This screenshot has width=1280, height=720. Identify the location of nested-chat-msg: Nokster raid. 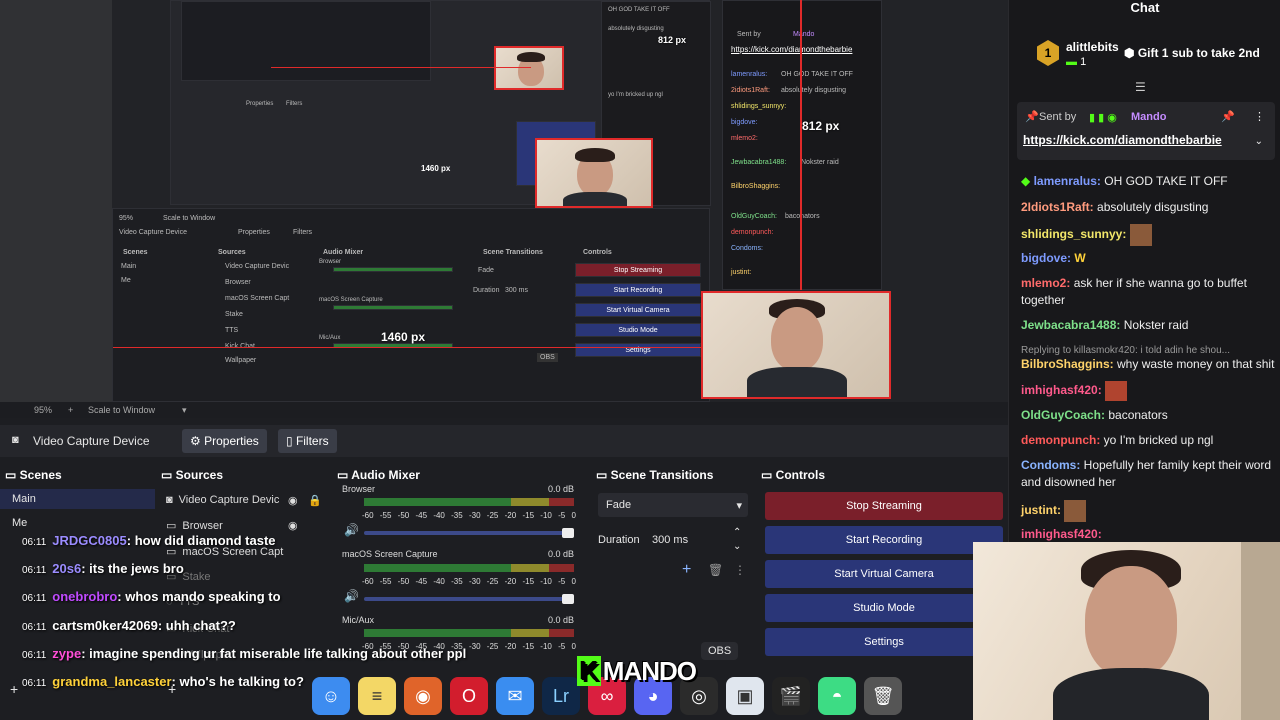
(820, 162).